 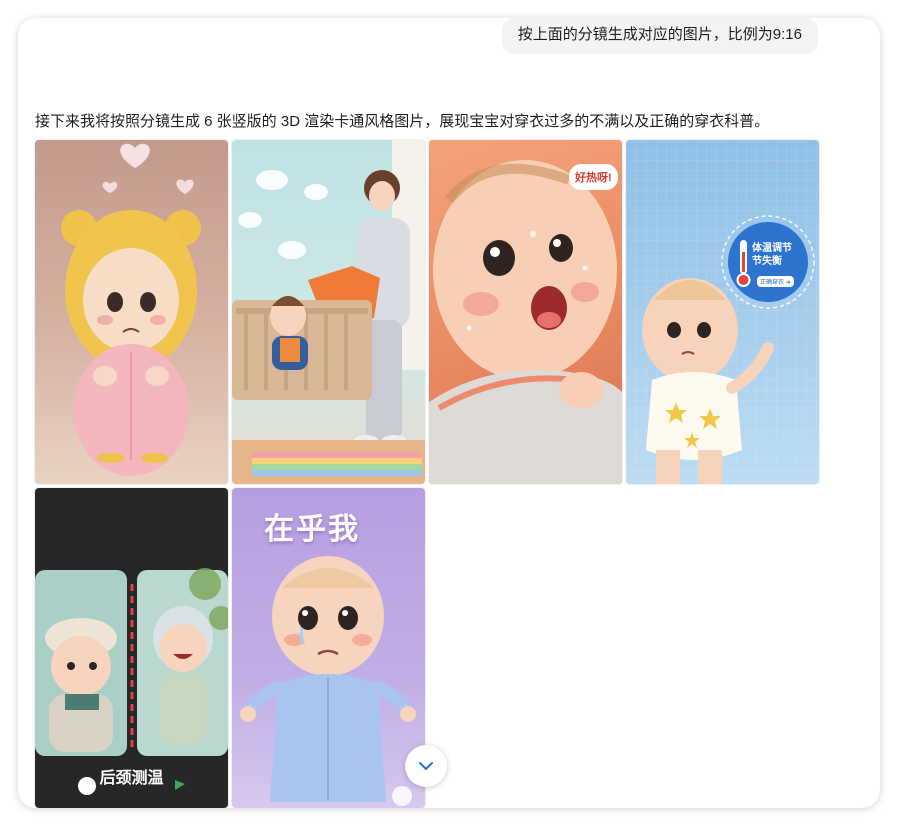 I want to click on image-2-illustration, so click(x=328, y=312).